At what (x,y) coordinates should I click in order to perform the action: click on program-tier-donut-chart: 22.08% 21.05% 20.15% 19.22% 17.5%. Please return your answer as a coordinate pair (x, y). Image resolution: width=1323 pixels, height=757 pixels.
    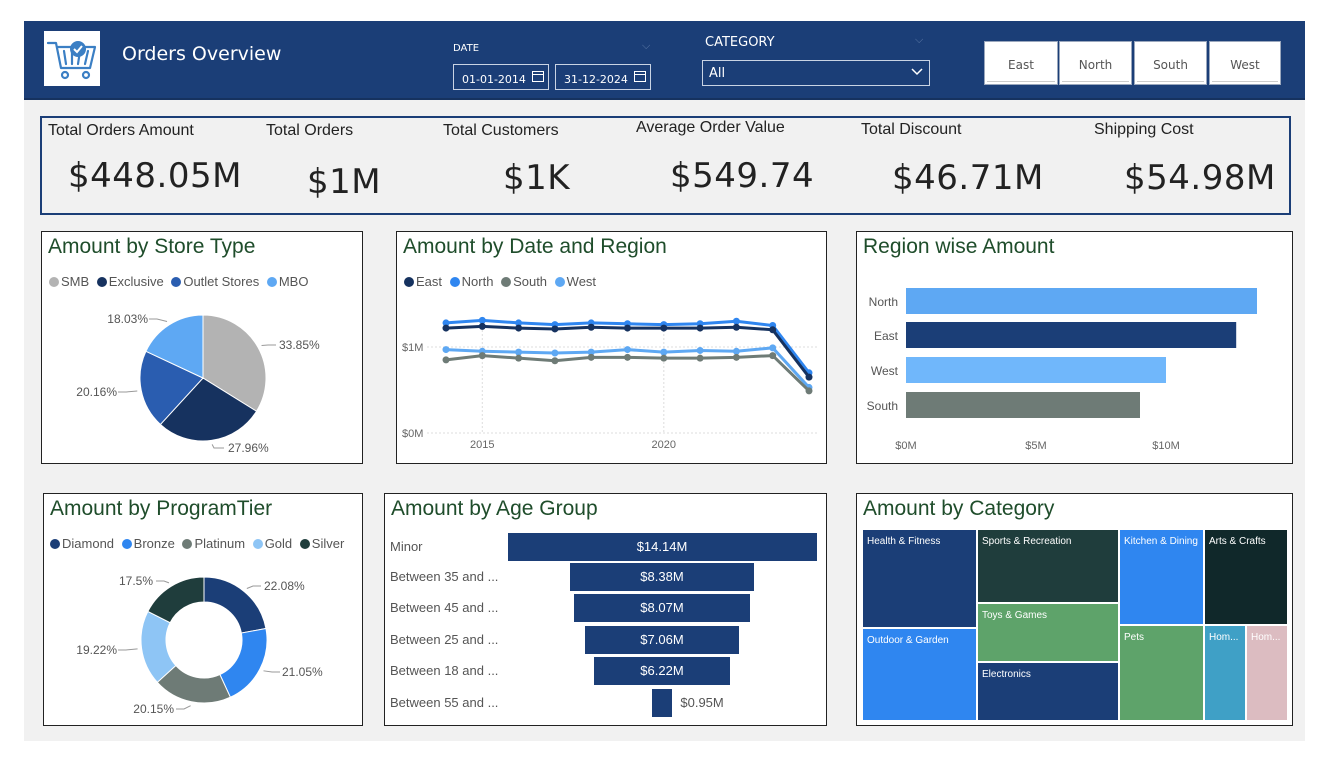
    Looking at the image, I should click on (203, 609).